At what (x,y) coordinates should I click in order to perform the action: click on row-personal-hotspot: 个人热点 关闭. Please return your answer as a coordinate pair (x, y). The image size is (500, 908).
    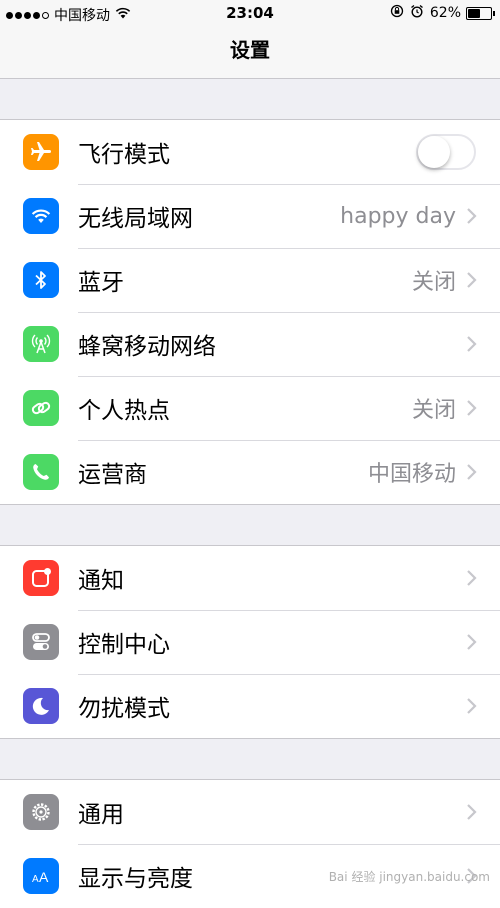
    Looking at the image, I should click on (250, 408).